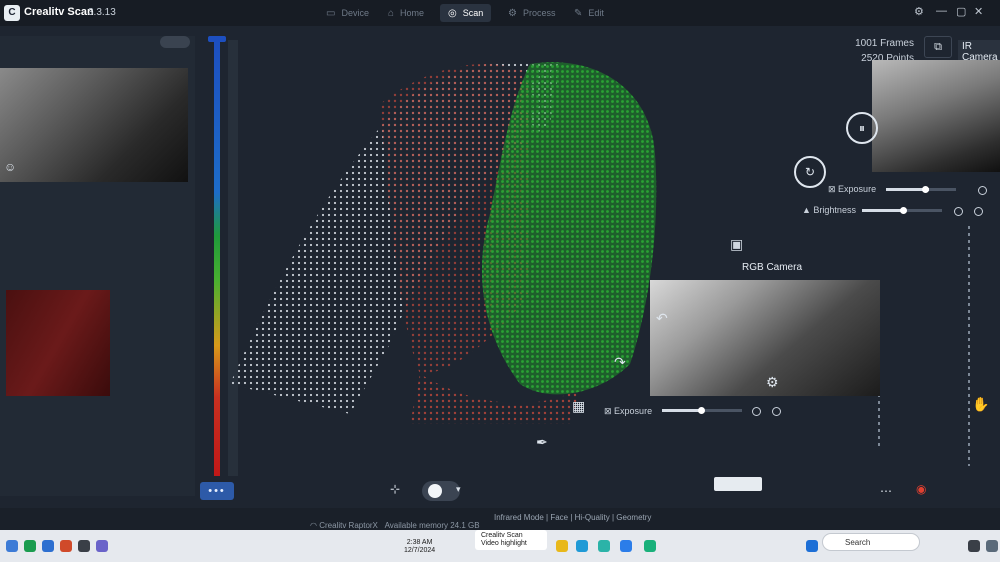 Image resolution: width=1000 pixels, height=562 pixels. What do you see at coordinates (175, 42) in the screenshot?
I see `panel-toggle-button` at bounding box center [175, 42].